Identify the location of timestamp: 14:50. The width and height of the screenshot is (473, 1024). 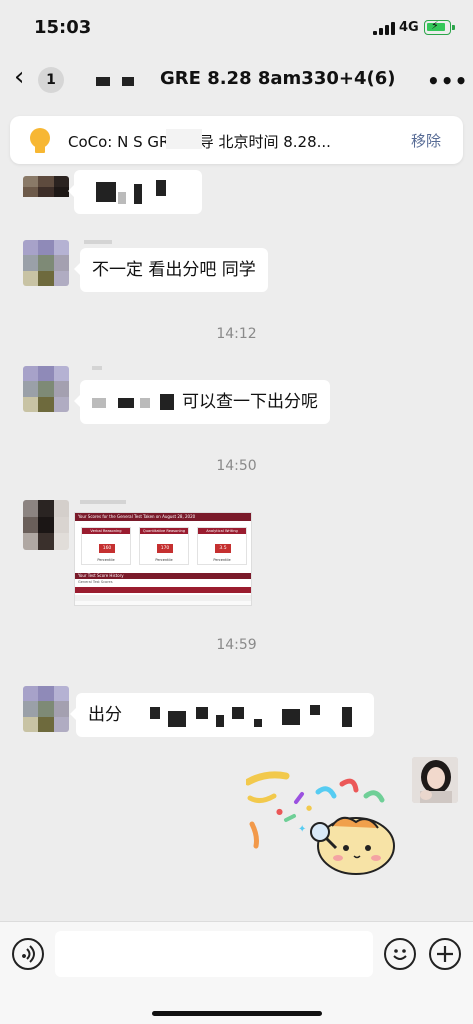
(236, 466).